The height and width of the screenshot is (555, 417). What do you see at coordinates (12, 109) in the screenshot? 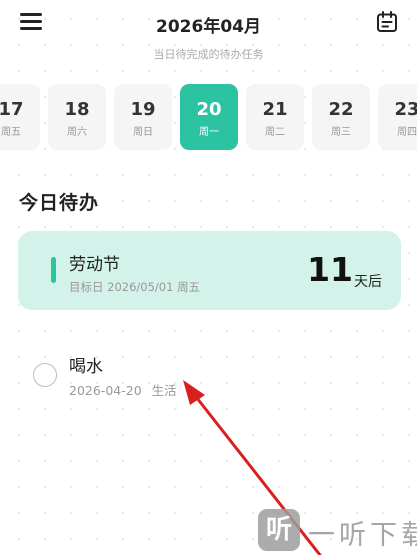
I see `date-number: 17` at bounding box center [12, 109].